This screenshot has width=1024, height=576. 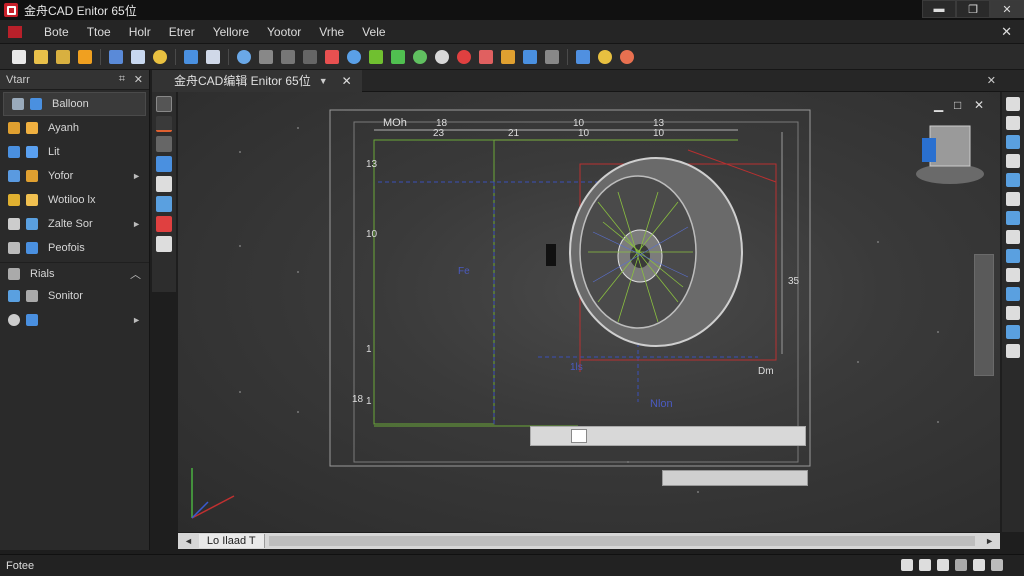 What do you see at coordinates (164, 104) in the screenshot?
I see `select-tool-icon` at bounding box center [164, 104].